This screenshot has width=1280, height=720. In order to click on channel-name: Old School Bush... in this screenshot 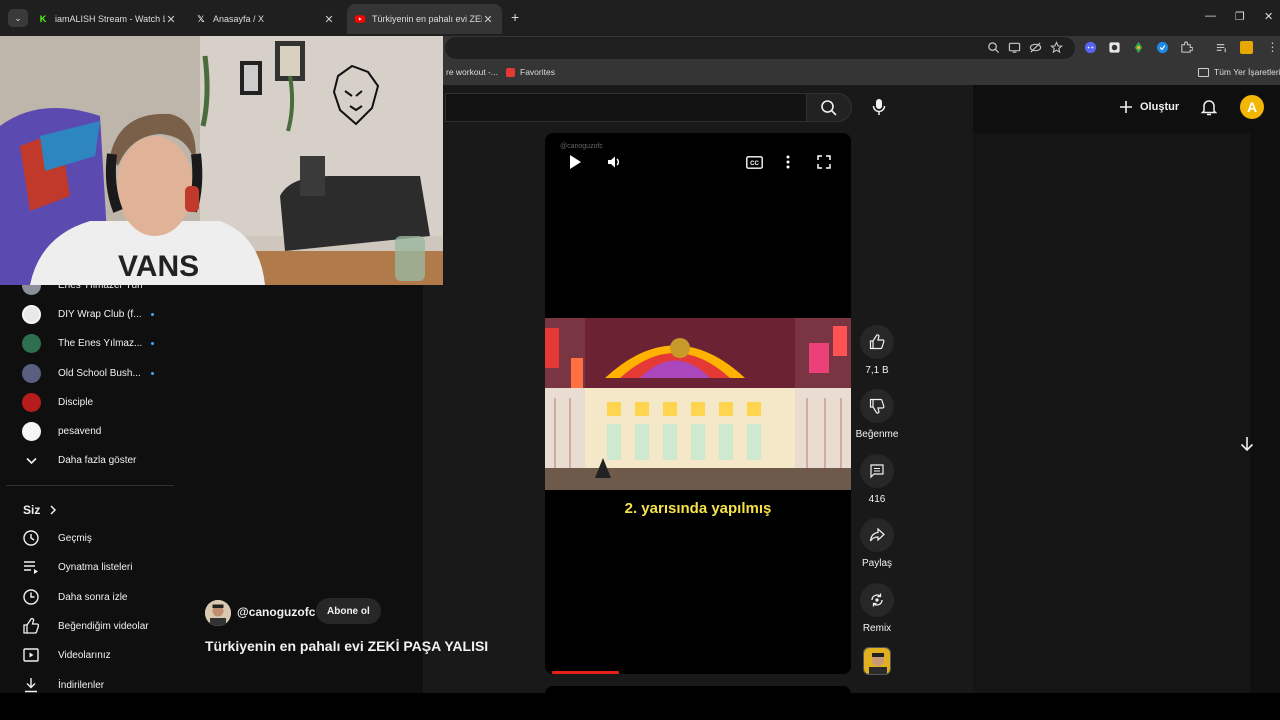, I will do `click(99, 373)`.